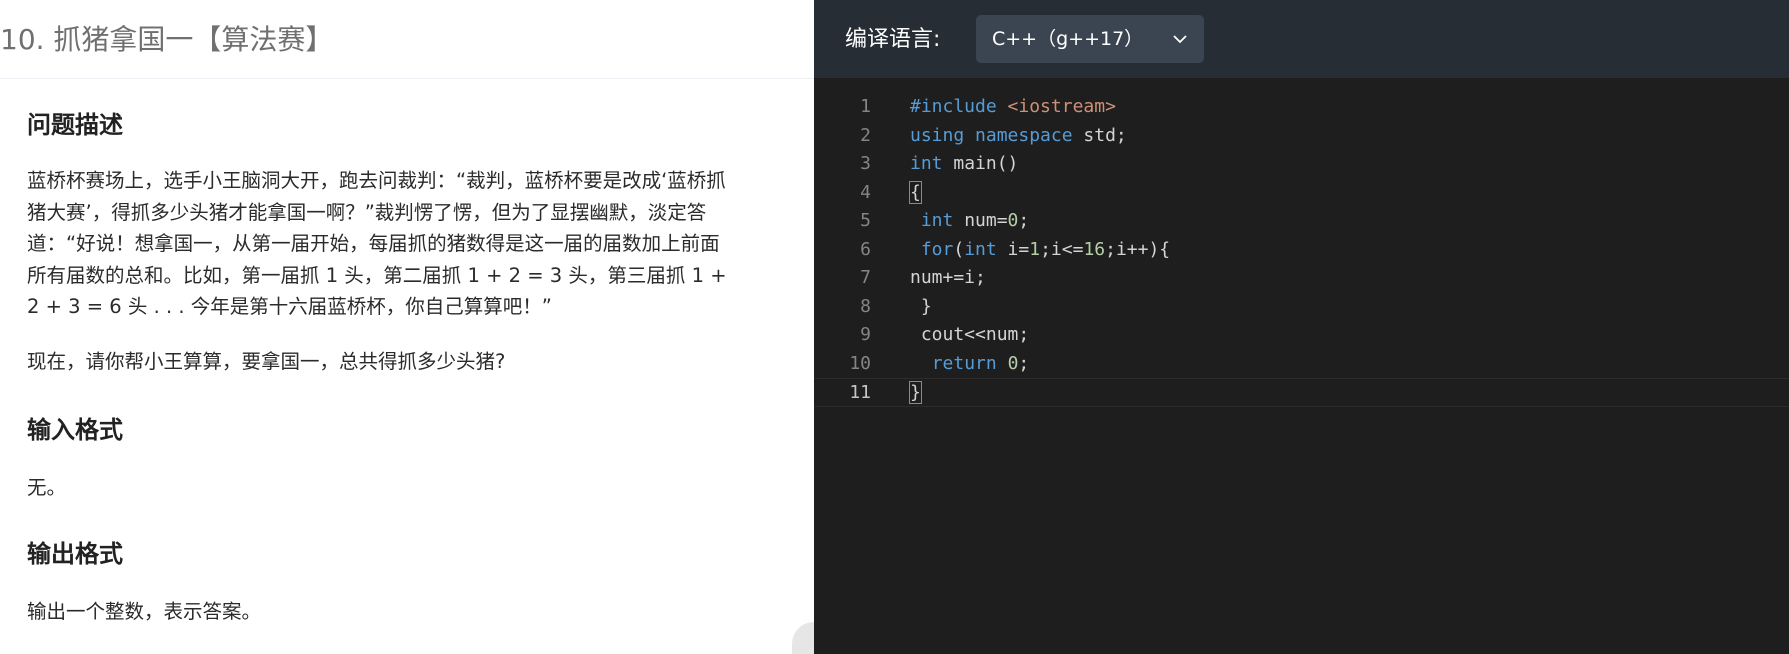 The image size is (1789, 654). What do you see at coordinates (970, 334) in the screenshot?
I see `code-text: cout<<num;` at bounding box center [970, 334].